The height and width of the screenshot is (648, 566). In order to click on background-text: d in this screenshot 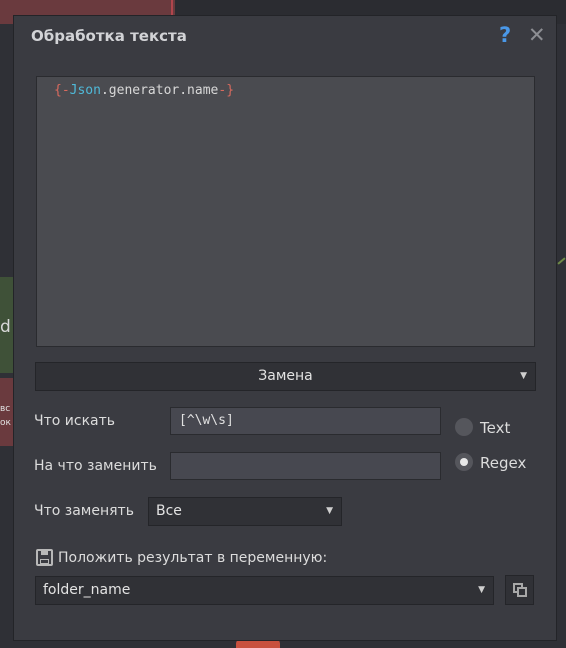, I will do `click(5, 327)`.